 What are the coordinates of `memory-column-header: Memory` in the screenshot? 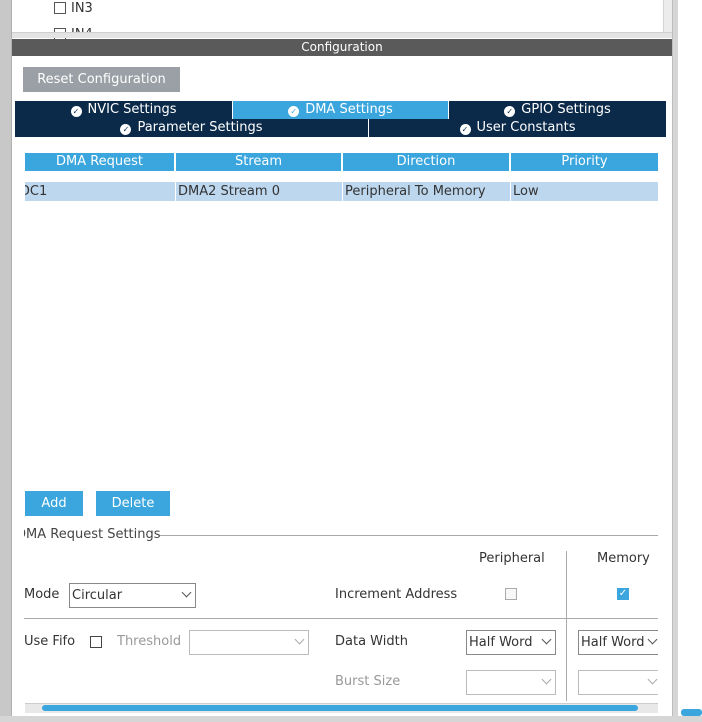 It's located at (623, 558).